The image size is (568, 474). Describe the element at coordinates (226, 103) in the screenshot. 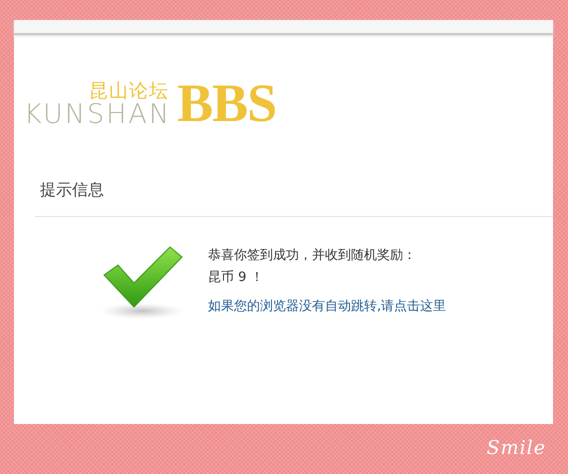

I see `logo-mark: BBS` at that location.